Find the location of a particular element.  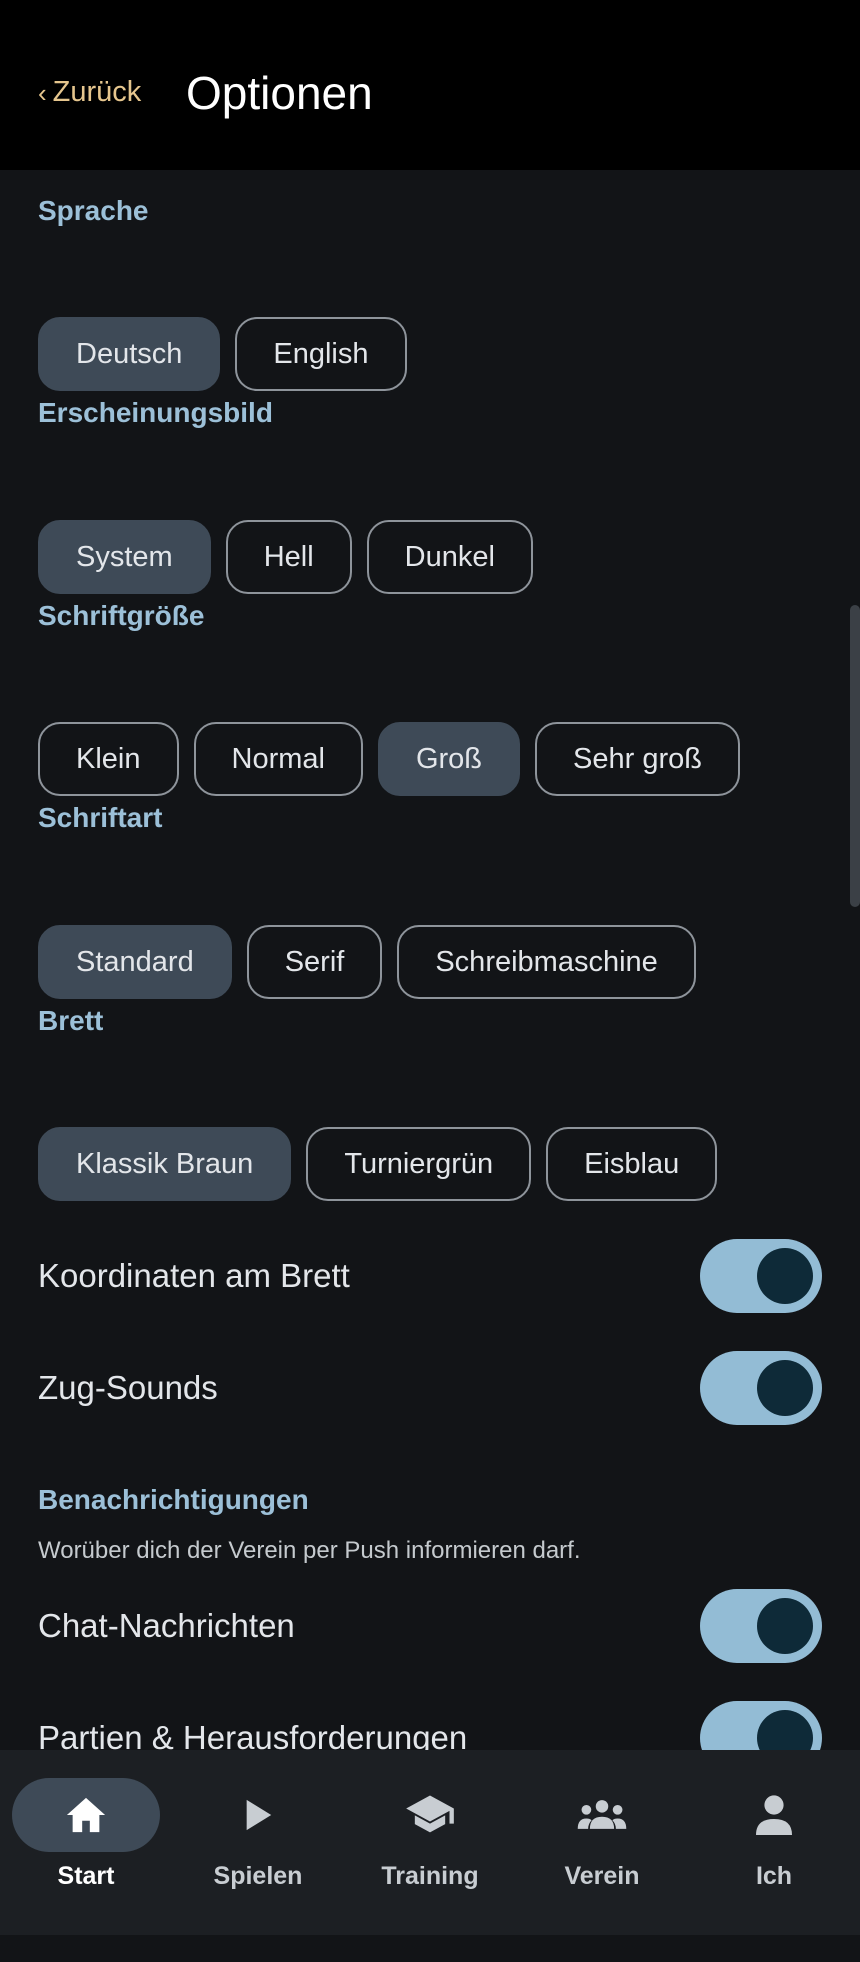

section-title-notifications: Benachrichtigungen is located at coordinates (173, 1499).